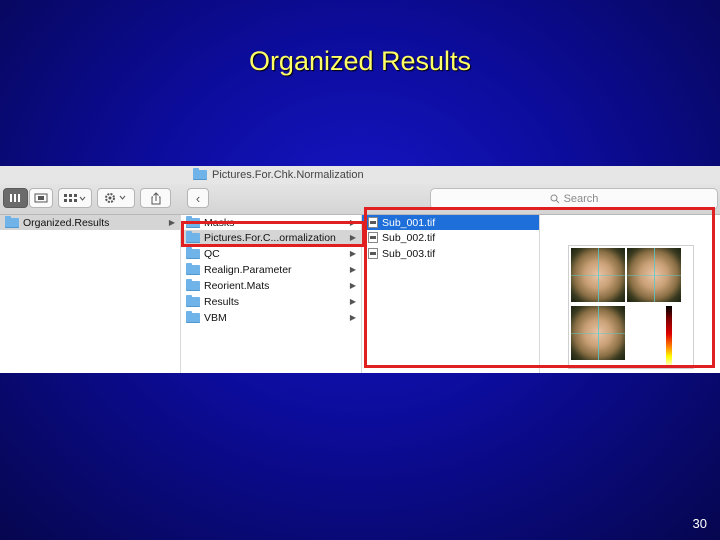  I want to click on item-label: VBM, so click(215, 317).